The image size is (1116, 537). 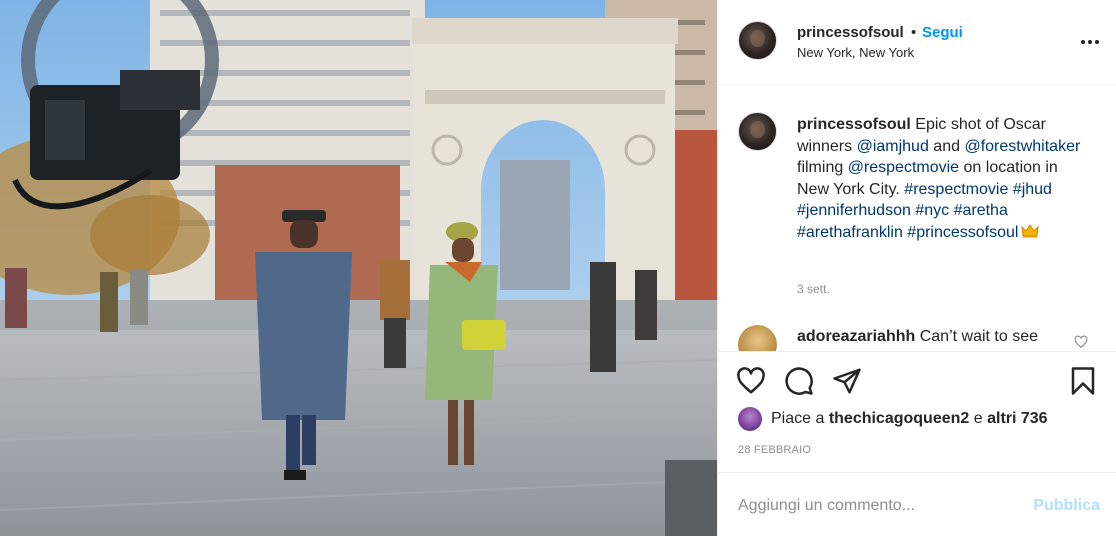 I want to click on comment-body: Can’t wait to see, so click(x=978, y=336).